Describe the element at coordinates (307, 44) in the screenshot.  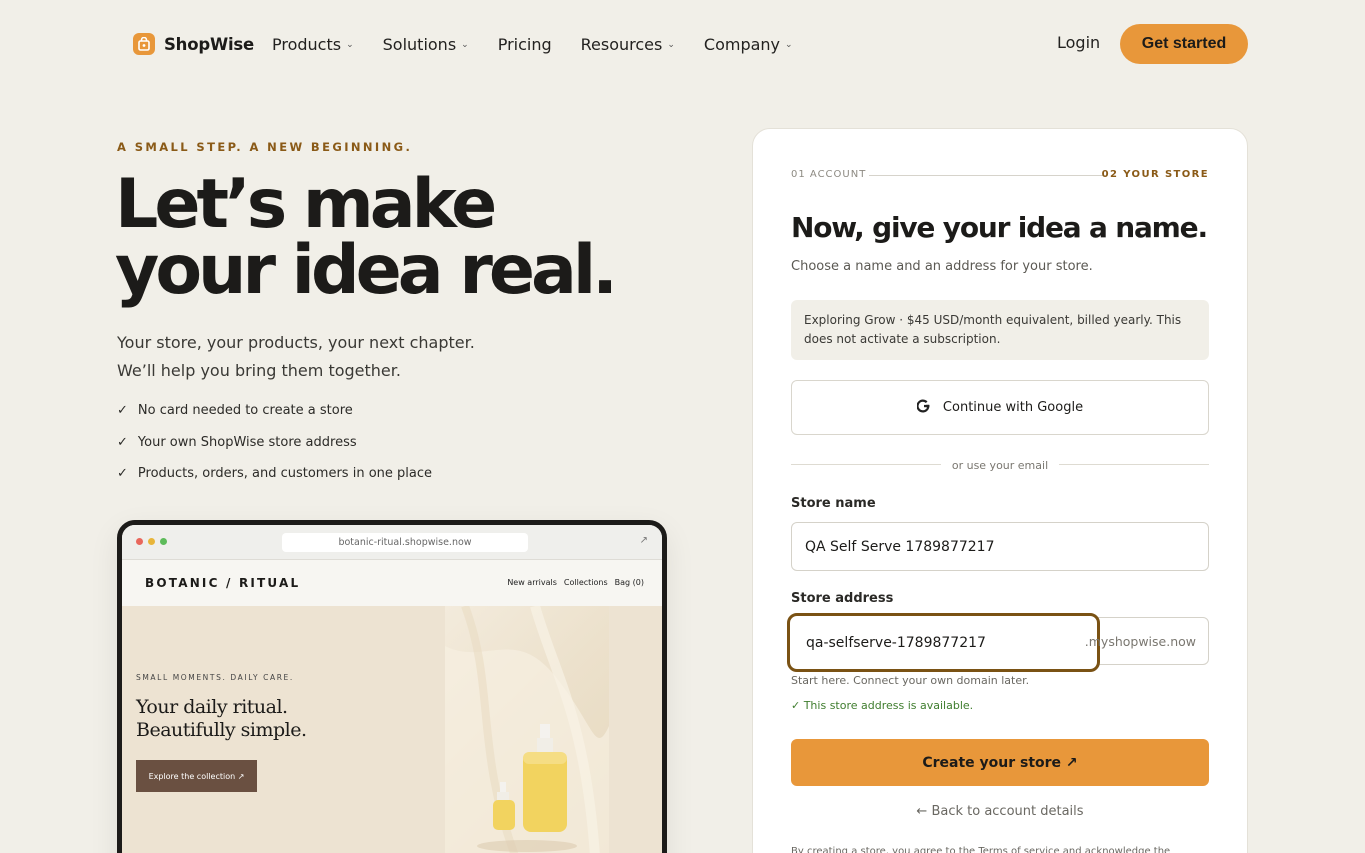
I see `nav-label: Products` at that location.